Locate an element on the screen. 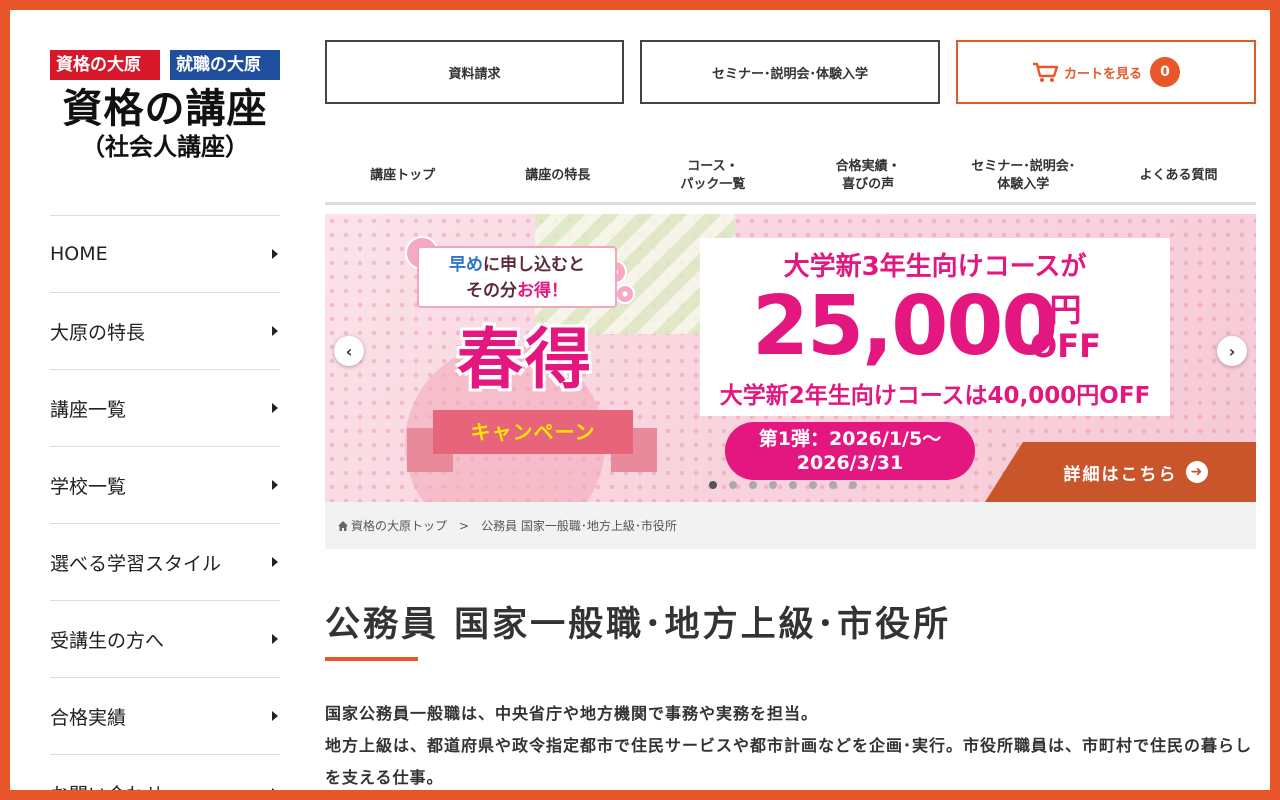 The image size is (1280, 800). carousel-prev-button: ‹ is located at coordinates (349, 351).